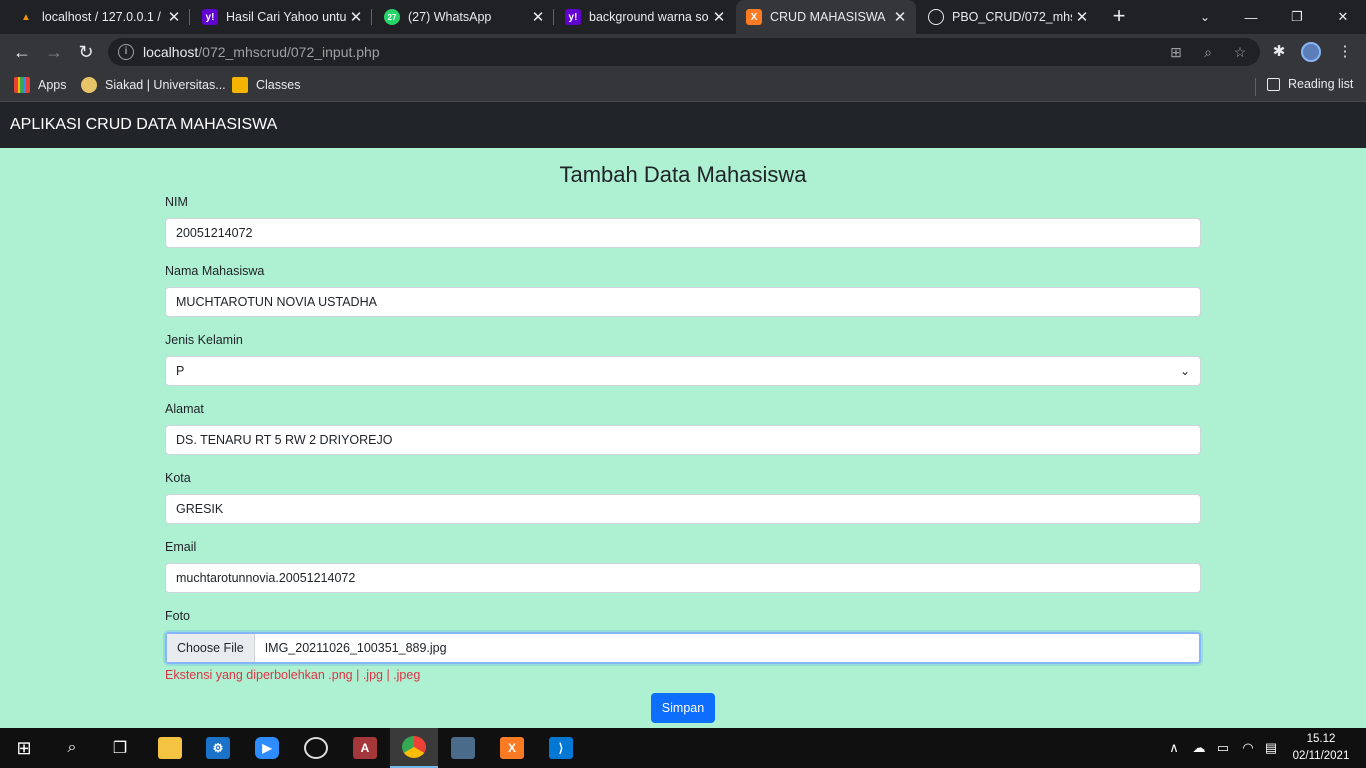 The image size is (1366, 768). What do you see at coordinates (126, 52) in the screenshot?
I see `site-info-icon: i` at bounding box center [126, 52].